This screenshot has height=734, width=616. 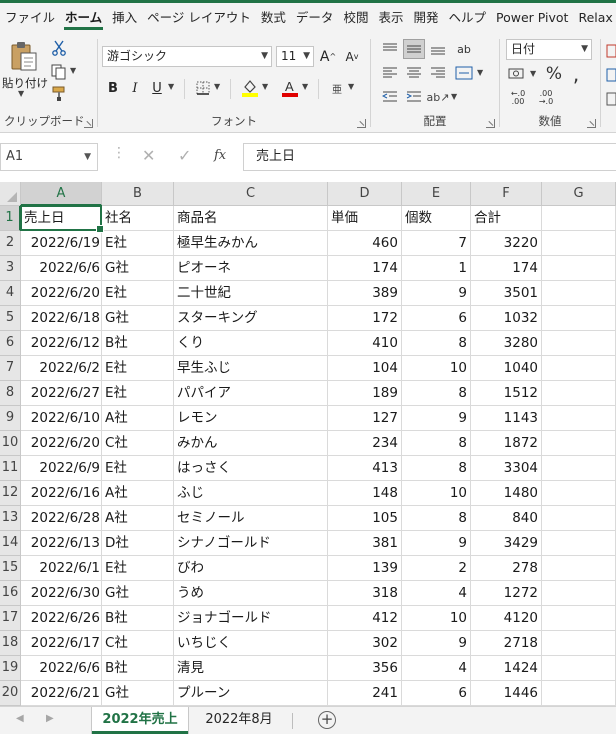 What do you see at coordinates (138, 443) in the screenshot?
I see `cell-B10: C社` at bounding box center [138, 443].